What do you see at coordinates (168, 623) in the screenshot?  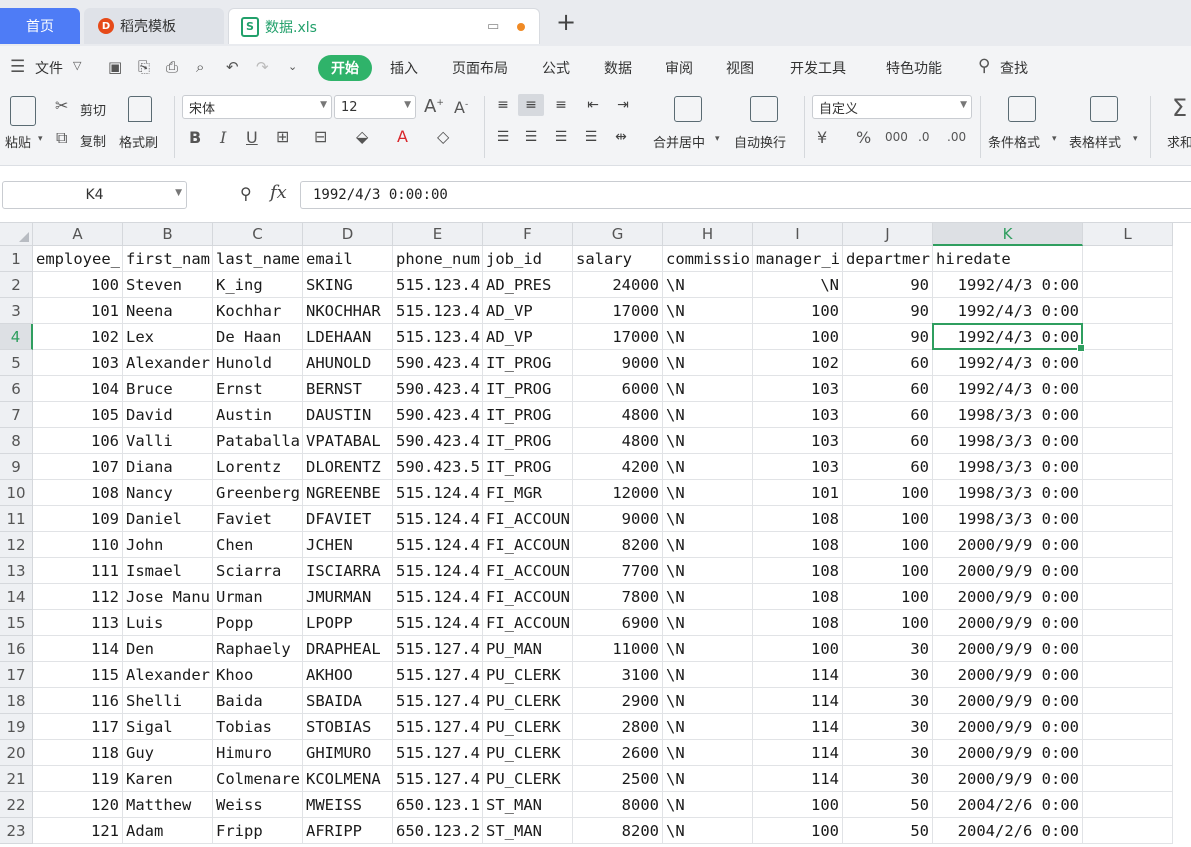 I see `cell-b15: Luis` at bounding box center [168, 623].